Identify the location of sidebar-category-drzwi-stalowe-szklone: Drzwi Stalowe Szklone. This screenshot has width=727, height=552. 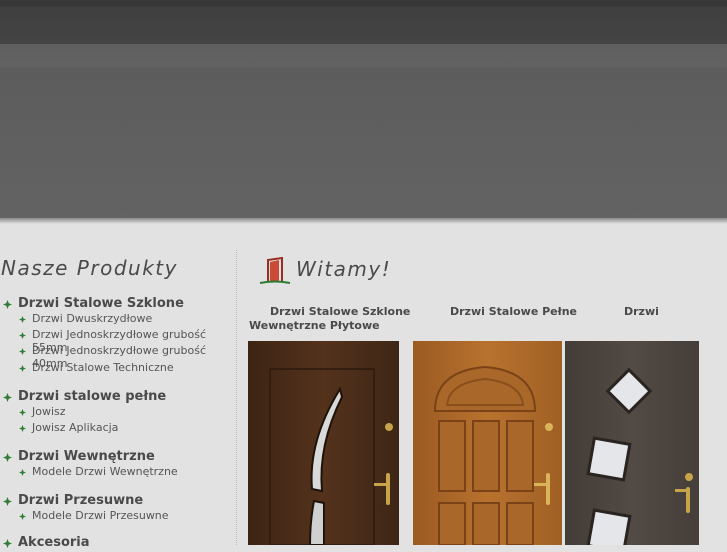
(118, 304).